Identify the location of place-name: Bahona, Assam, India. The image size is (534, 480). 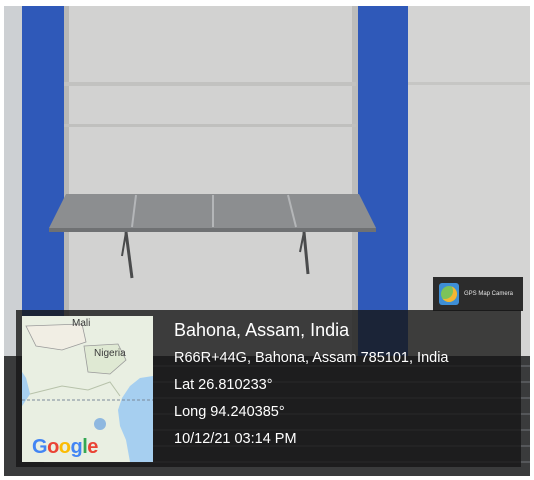
(262, 330).